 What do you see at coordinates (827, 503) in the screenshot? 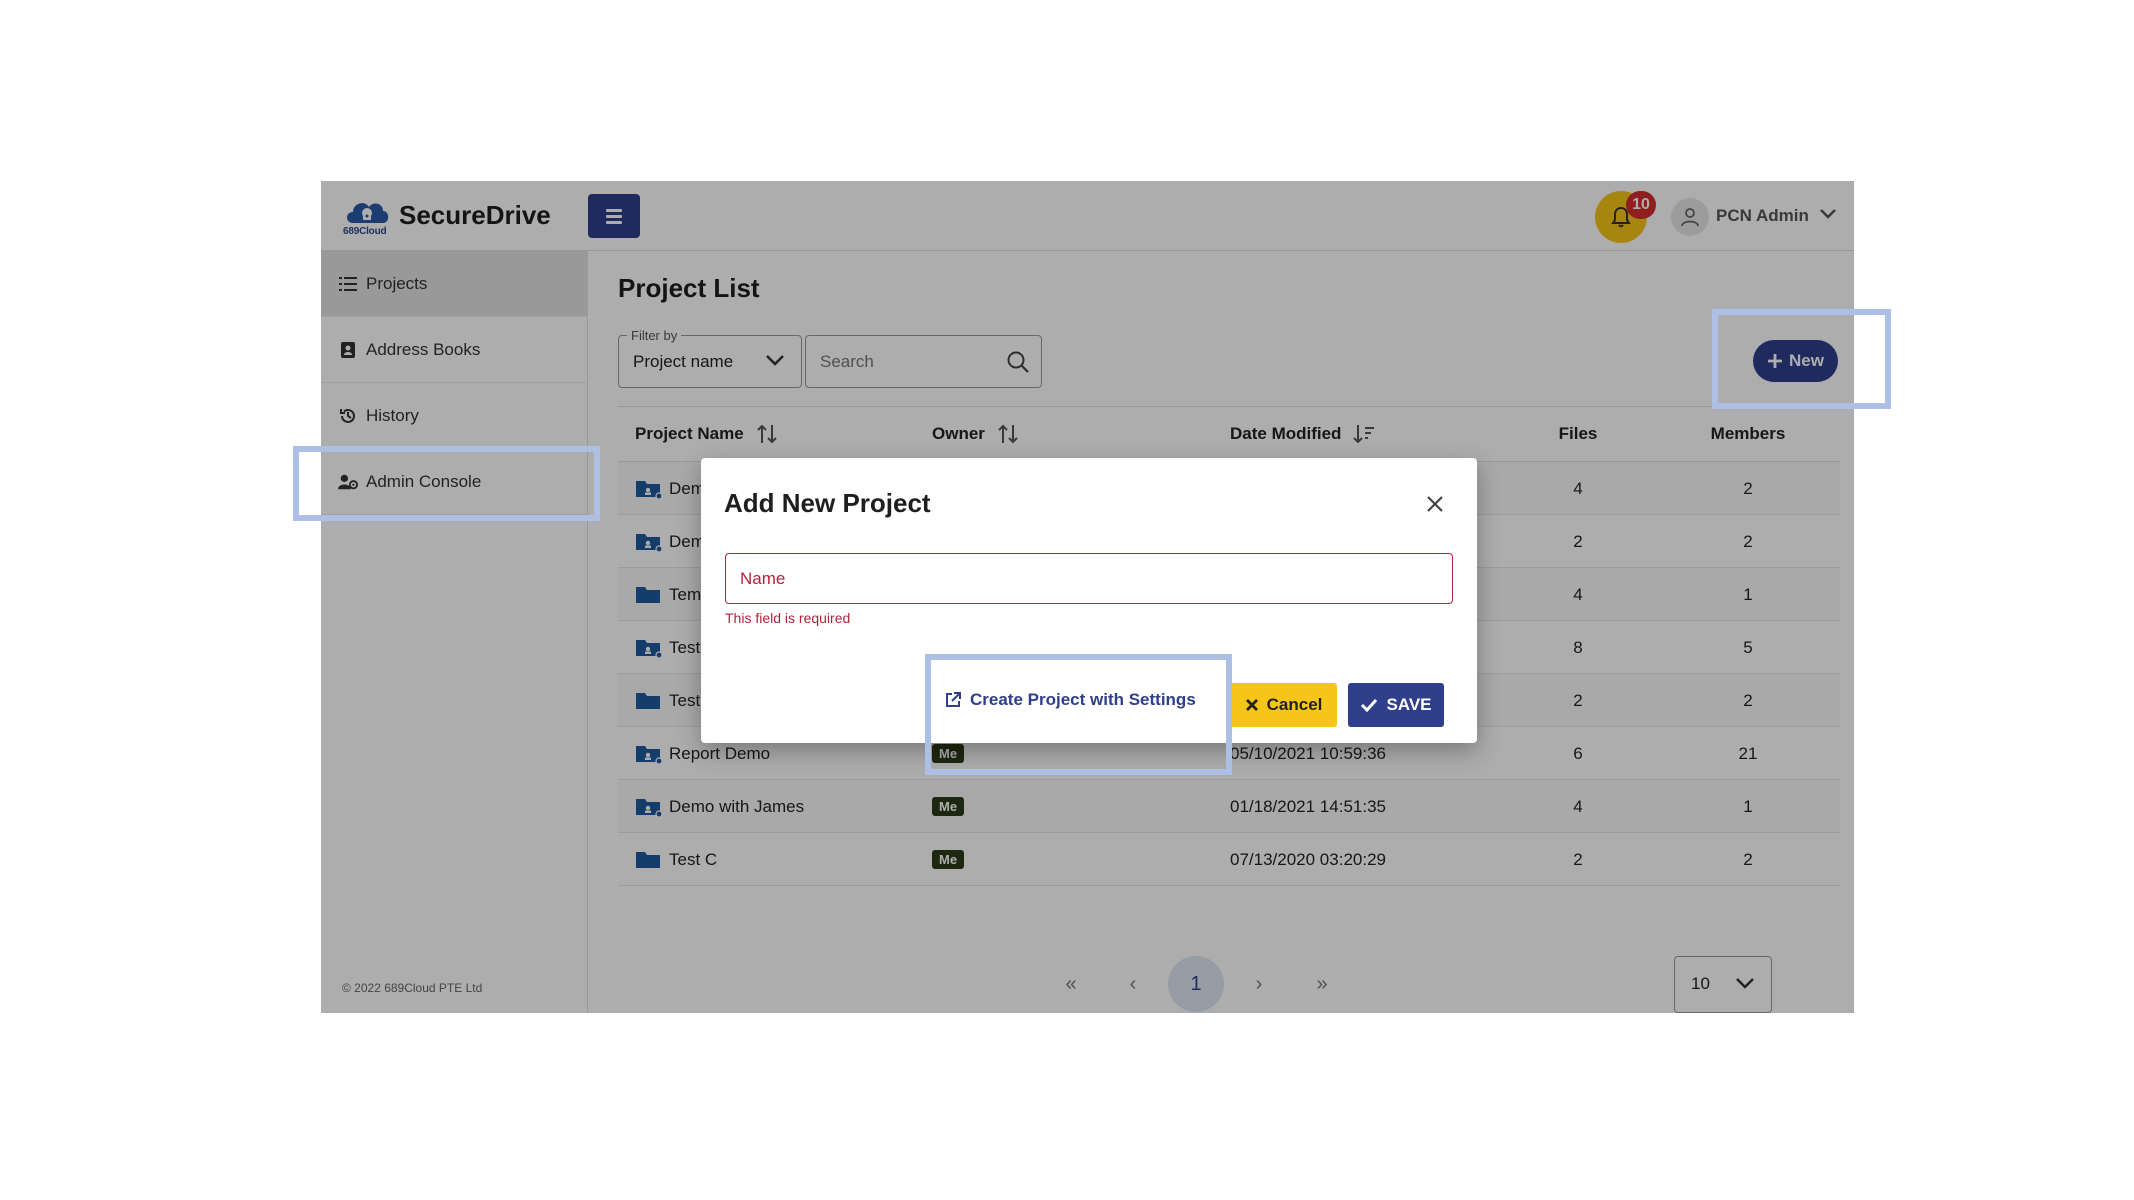
I see `dialog-title: Add New Project` at bounding box center [827, 503].